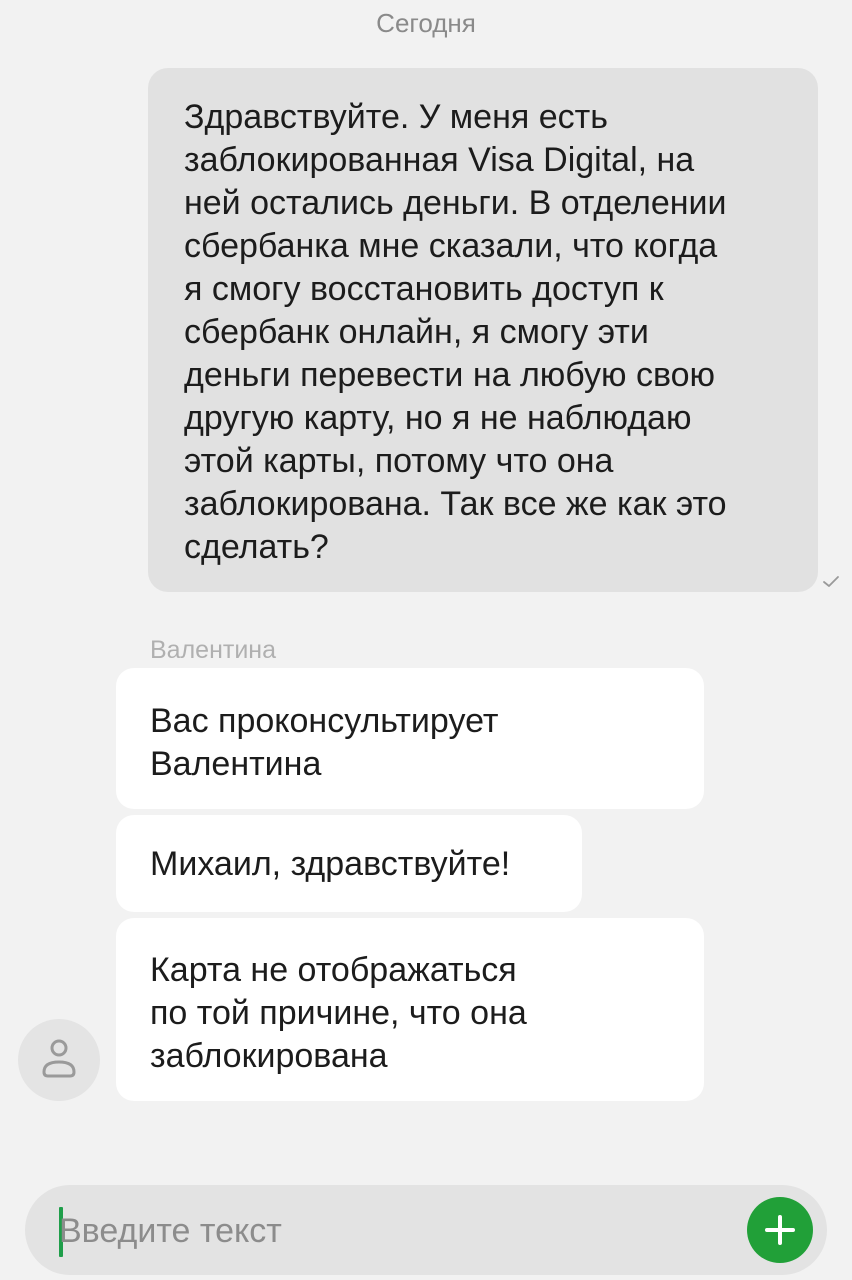 This screenshot has height=1280, width=852. Describe the element at coordinates (416, 332) in the screenshot. I see `message-line: сбербанк онлайн, я смогу эти` at that location.